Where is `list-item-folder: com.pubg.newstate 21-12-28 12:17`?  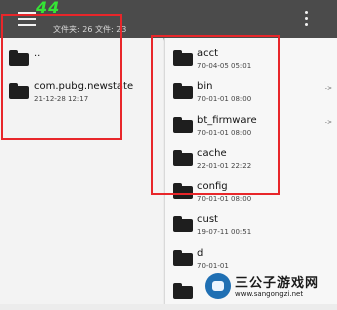 list-item-folder: com.pubg.newstate 21-12-28 12:17 is located at coordinates (81, 93).